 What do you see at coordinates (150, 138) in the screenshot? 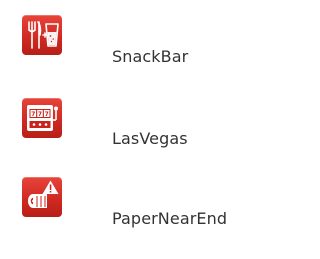
I see `lasvegas-label: LasVegas` at bounding box center [150, 138].